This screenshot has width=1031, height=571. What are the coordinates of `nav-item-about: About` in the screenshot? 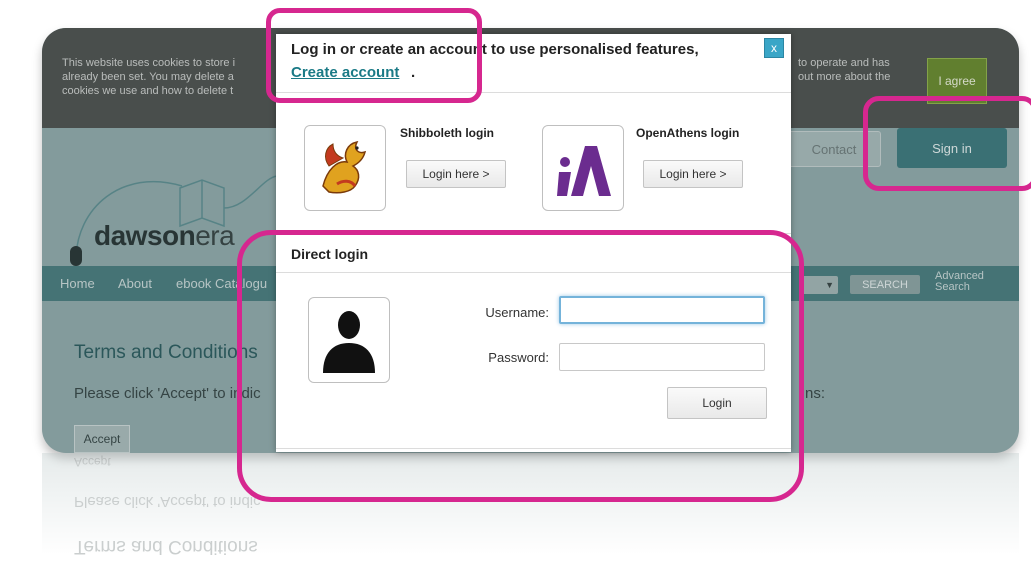 It's located at (135, 283).